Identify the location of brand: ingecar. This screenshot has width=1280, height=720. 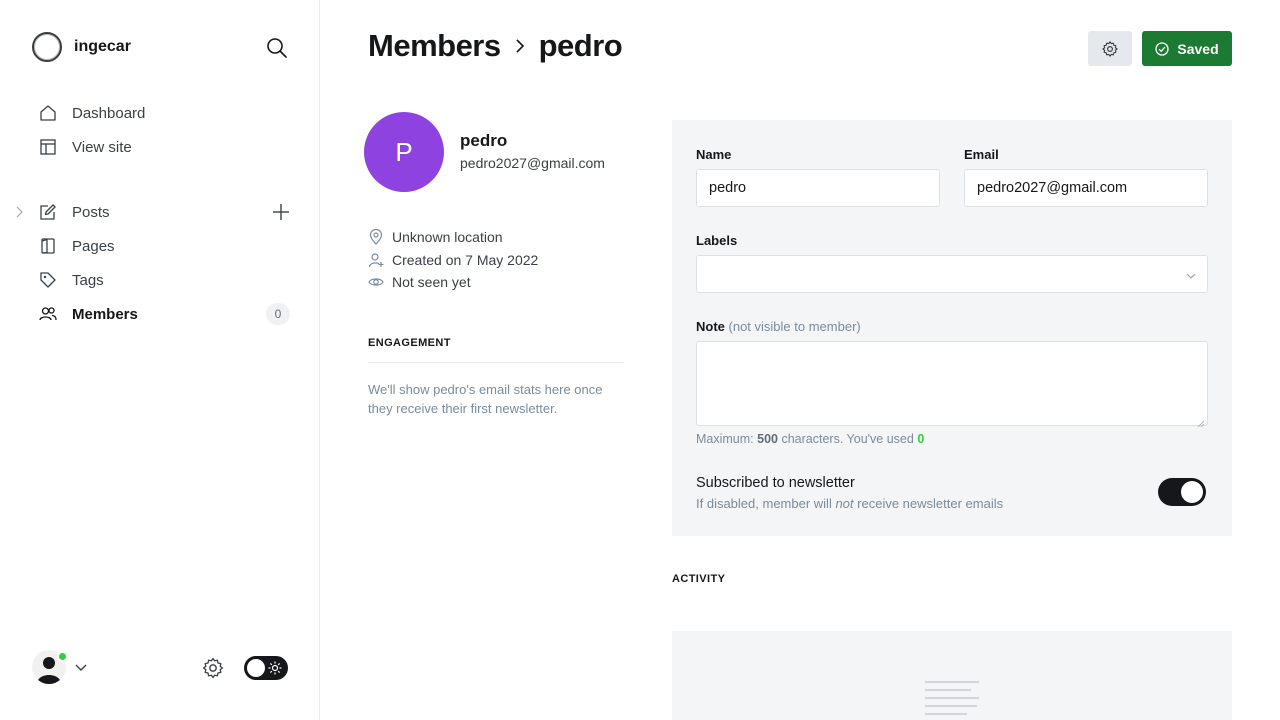
(81, 47).